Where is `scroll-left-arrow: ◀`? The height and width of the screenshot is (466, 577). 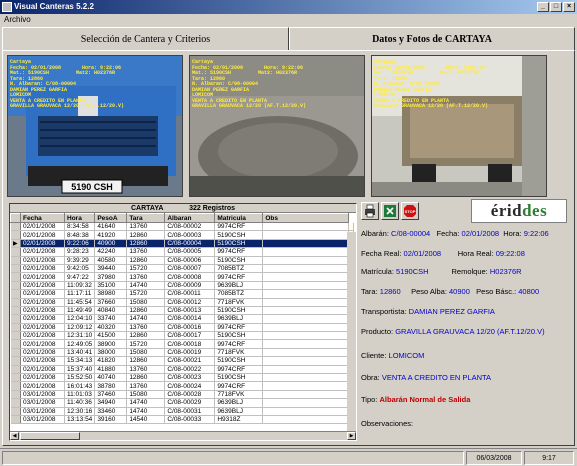
scroll-left-arrow: ◀ is located at coordinates (14, 436).